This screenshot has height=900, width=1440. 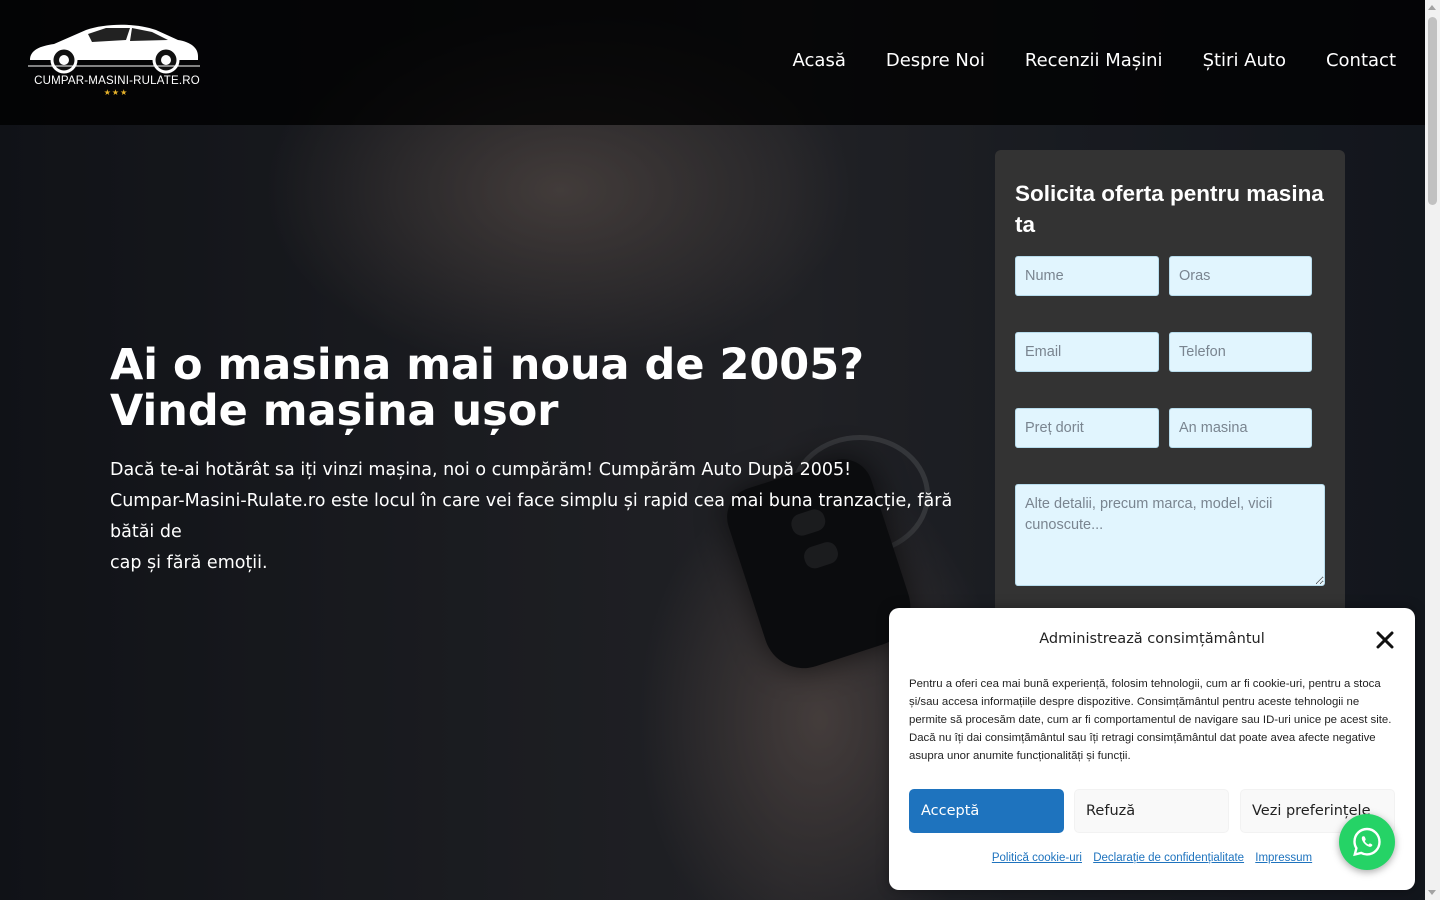 I want to click on hero-desc-line-3: cap și fără emoții., so click(x=189, y=563).